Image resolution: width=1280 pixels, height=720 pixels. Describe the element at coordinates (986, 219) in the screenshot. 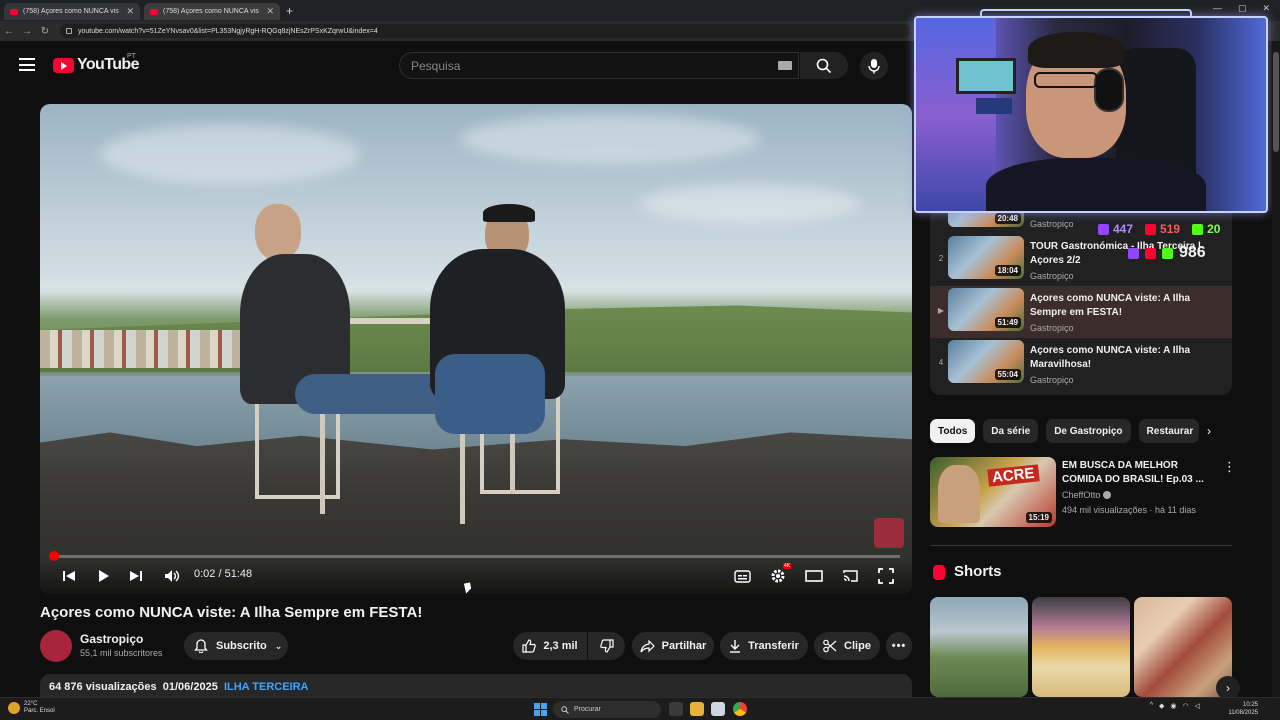

I see `playlist-thumbnail: 20:48` at that location.